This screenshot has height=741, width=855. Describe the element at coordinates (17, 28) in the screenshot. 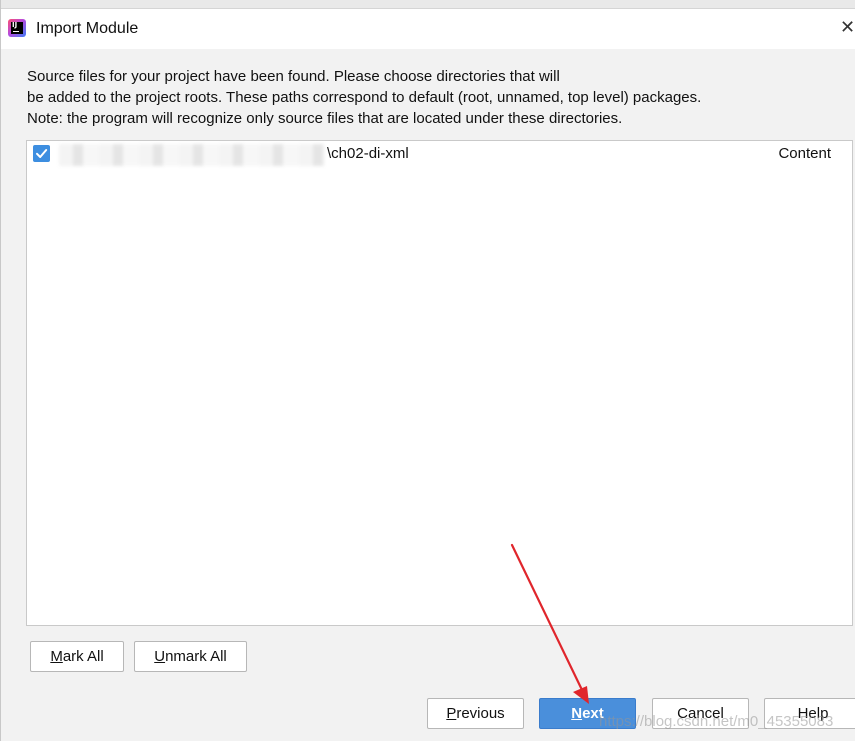

I see `intellij-idea-icon: IJ` at that location.